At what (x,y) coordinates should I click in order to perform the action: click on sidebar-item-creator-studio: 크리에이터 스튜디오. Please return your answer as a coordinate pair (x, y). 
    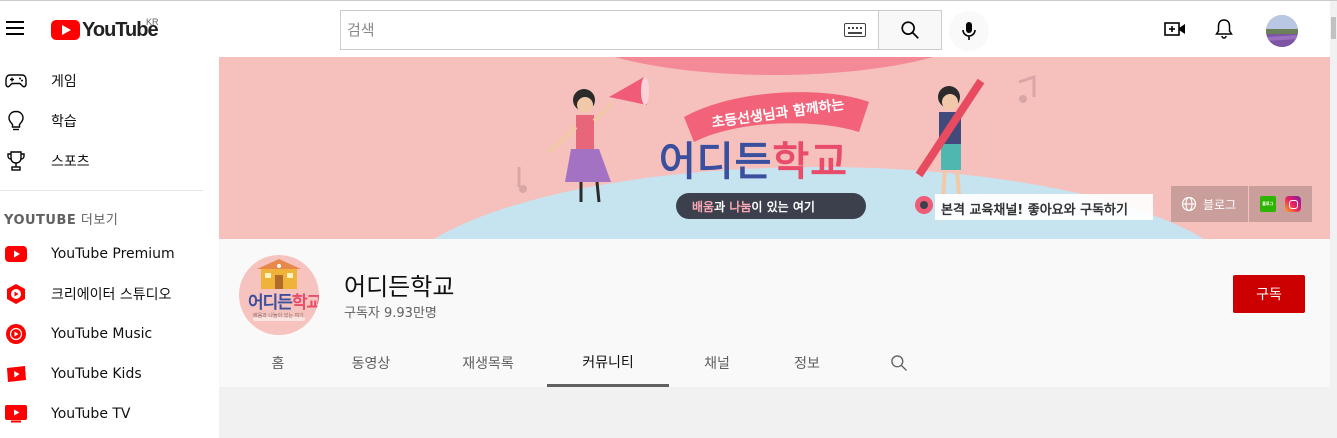
    Looking at the image, I should click on (109, 294).